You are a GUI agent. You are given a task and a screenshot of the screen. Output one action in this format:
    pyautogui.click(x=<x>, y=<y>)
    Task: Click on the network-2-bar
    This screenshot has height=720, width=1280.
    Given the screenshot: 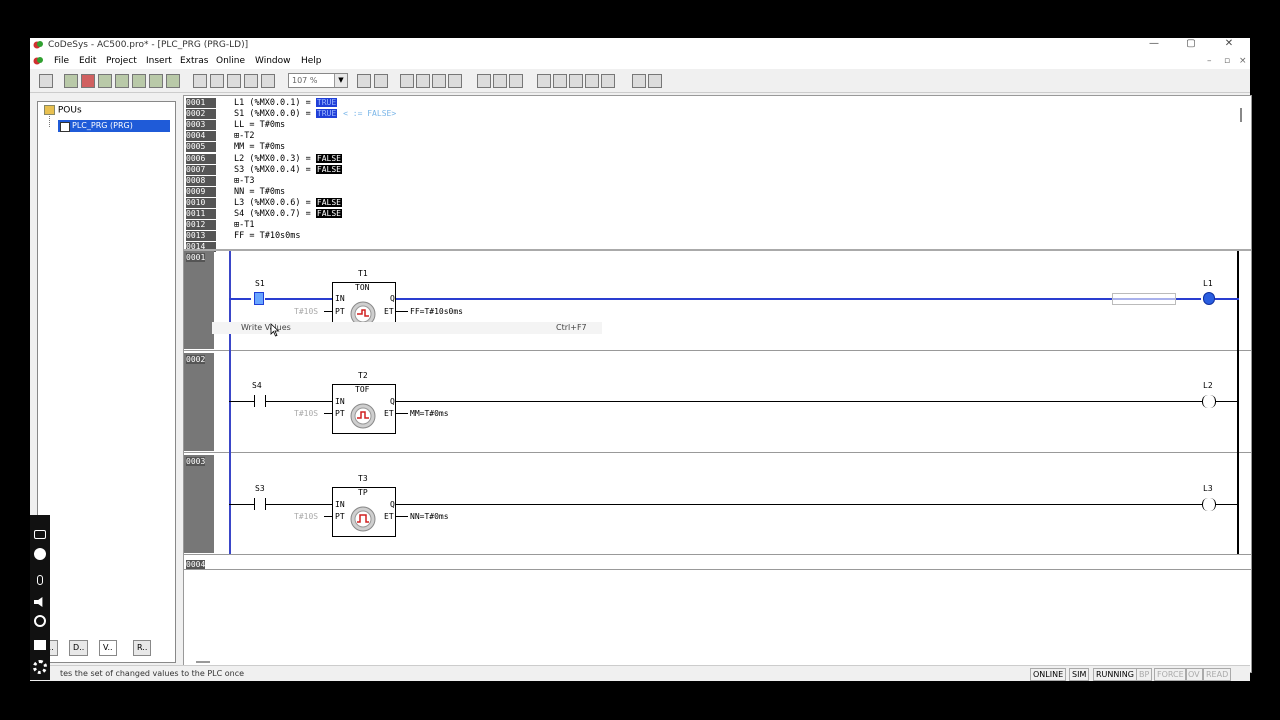 What is the action you would take?
    pyautogui.click(x=199, y=402)
    